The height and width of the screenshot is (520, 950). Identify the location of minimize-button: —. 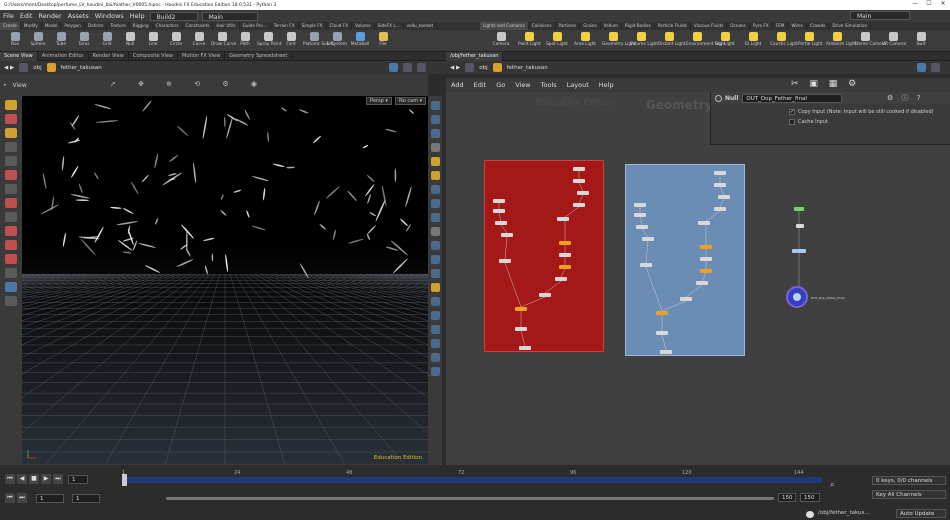
(915, 5).